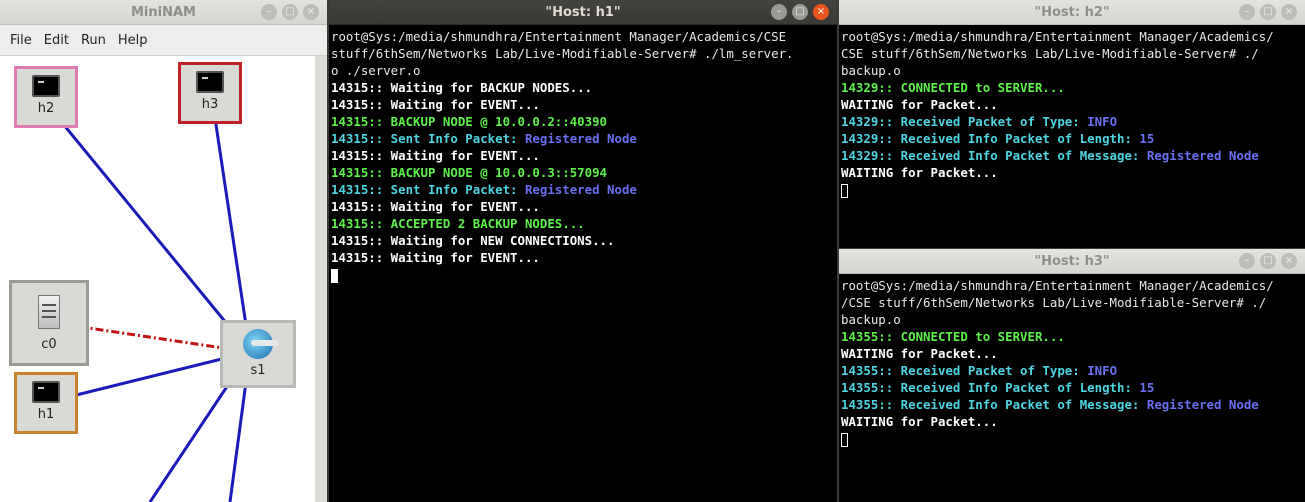 Image resolution: width=1305 pixels, height=502 pixels. Describe the element at coordinates (210, 104) in the screenshot. I see `node-label: h3` at that location.